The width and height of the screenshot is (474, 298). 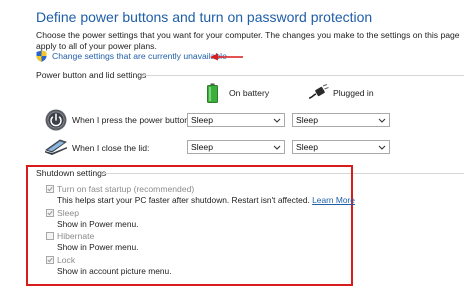 I want to click on sleep-checkbox, so click(x=50, y=213).